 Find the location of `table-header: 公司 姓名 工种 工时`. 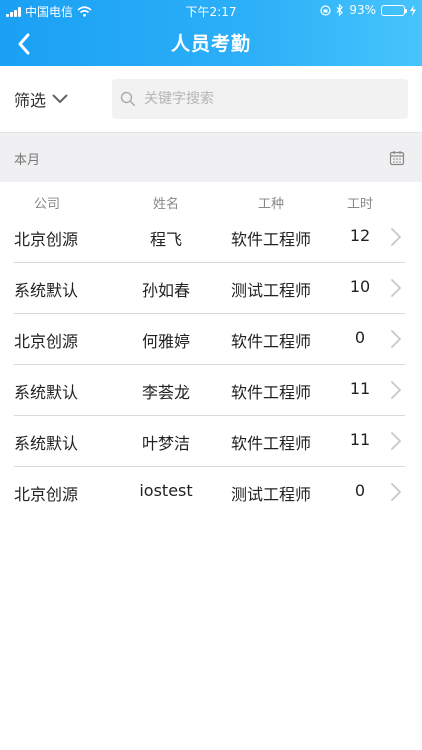

table-header: 公司 姓名 工种 工时 is located at coordinates (211, 202).